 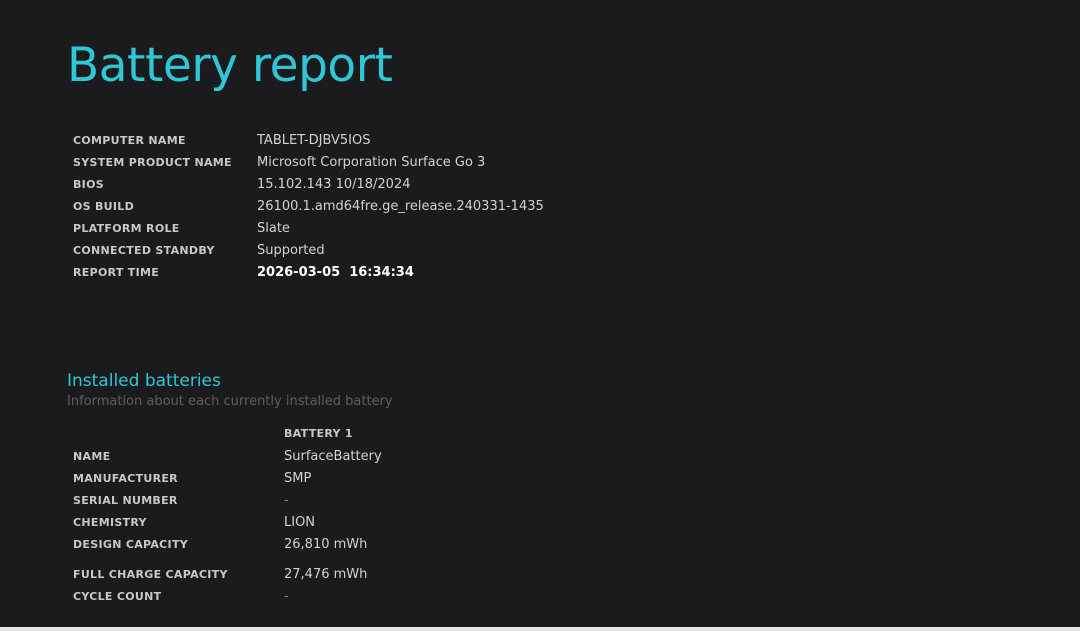 What do you see at coordinates (326, 544) in the screenshot?
I see `battery-value: 26,810 mWh` at bounding box center [326, 544].